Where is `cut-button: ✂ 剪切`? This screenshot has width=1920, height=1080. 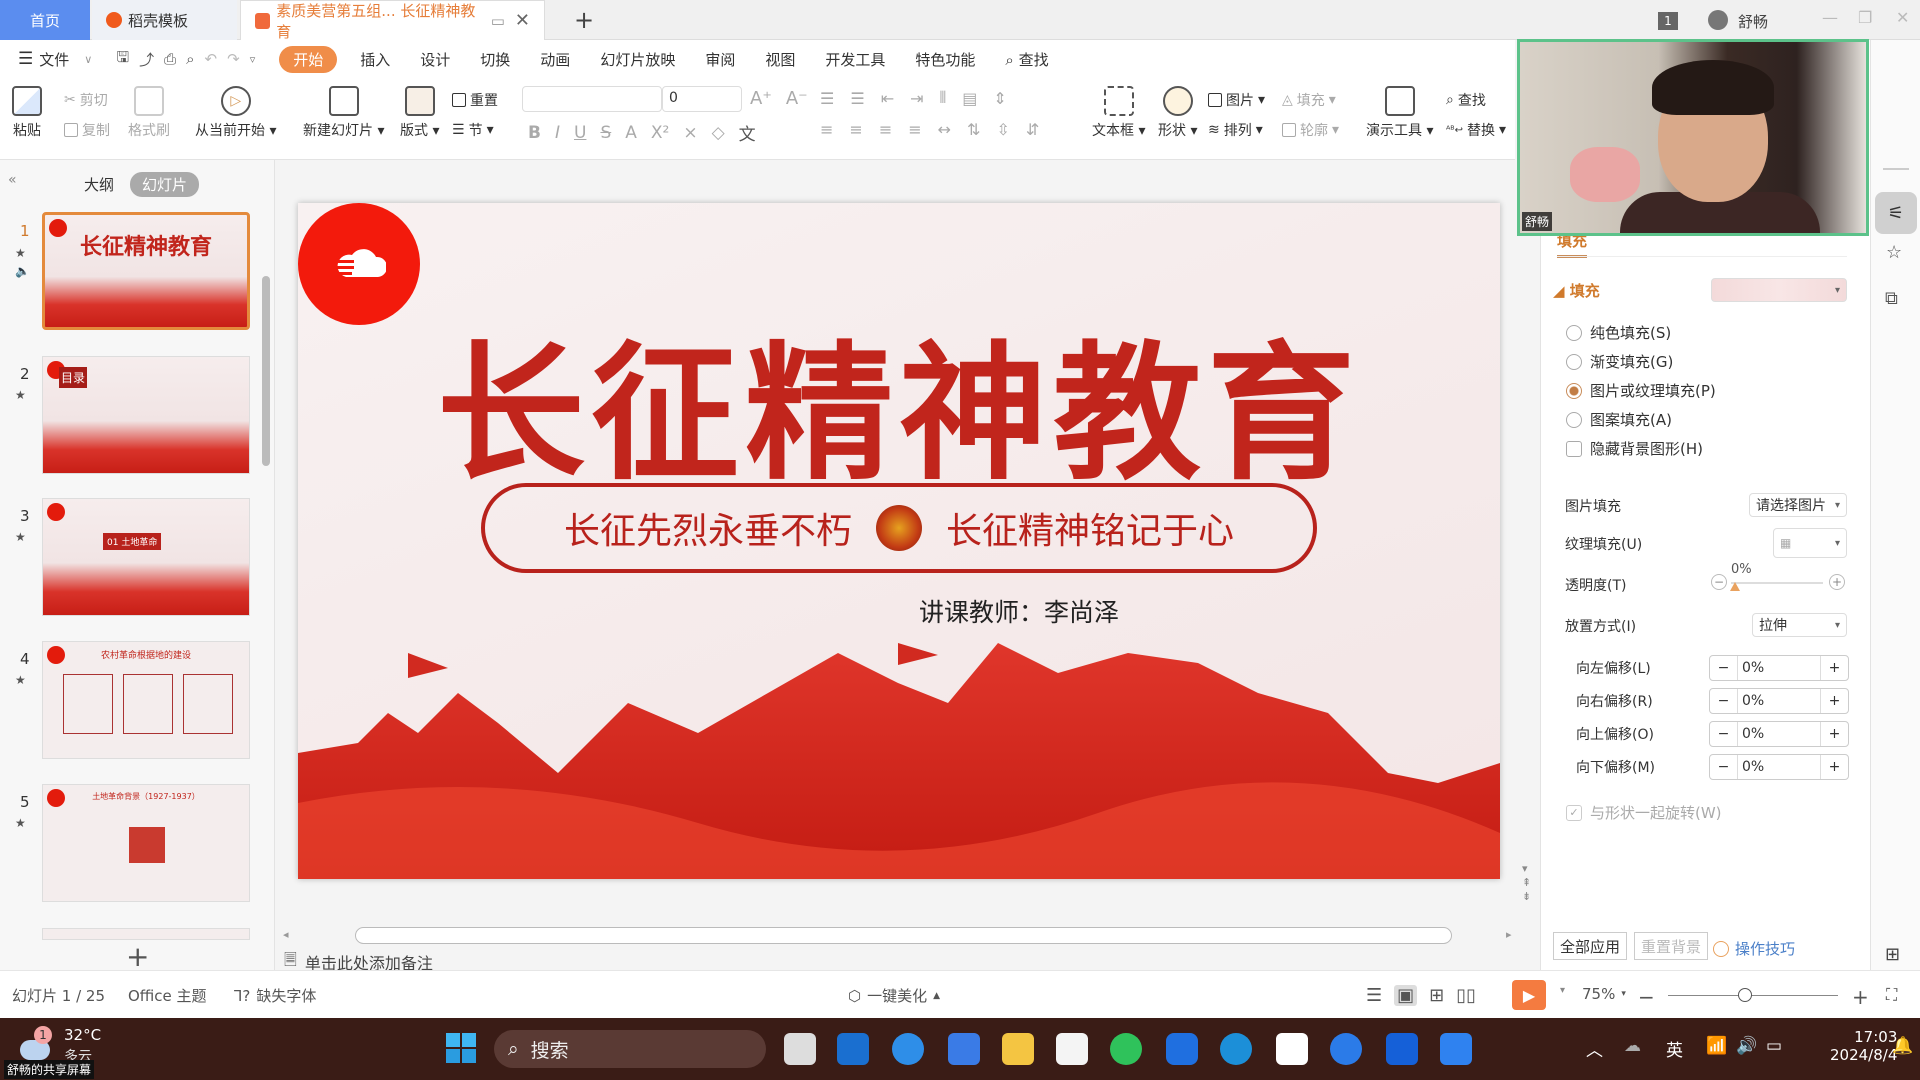
cut-button: ✂ 剪切 is located at coordinates (86, 100).